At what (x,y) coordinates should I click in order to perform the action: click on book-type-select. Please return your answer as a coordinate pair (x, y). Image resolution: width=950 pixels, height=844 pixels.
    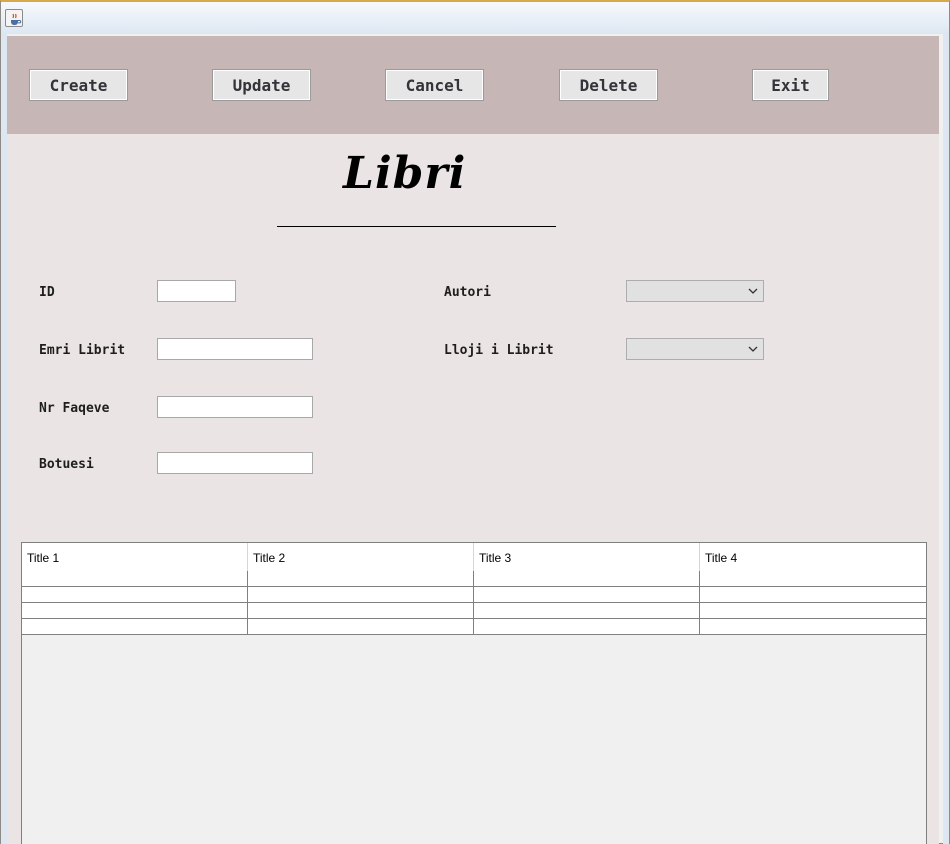
    Looking at the image, I should click on (695, 349).